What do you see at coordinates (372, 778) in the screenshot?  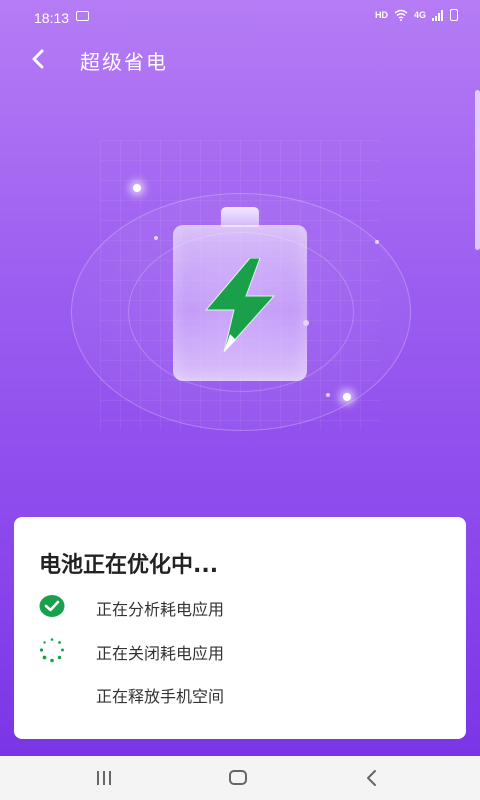 I see `nav-back-button` at bounding box center [372, 778].